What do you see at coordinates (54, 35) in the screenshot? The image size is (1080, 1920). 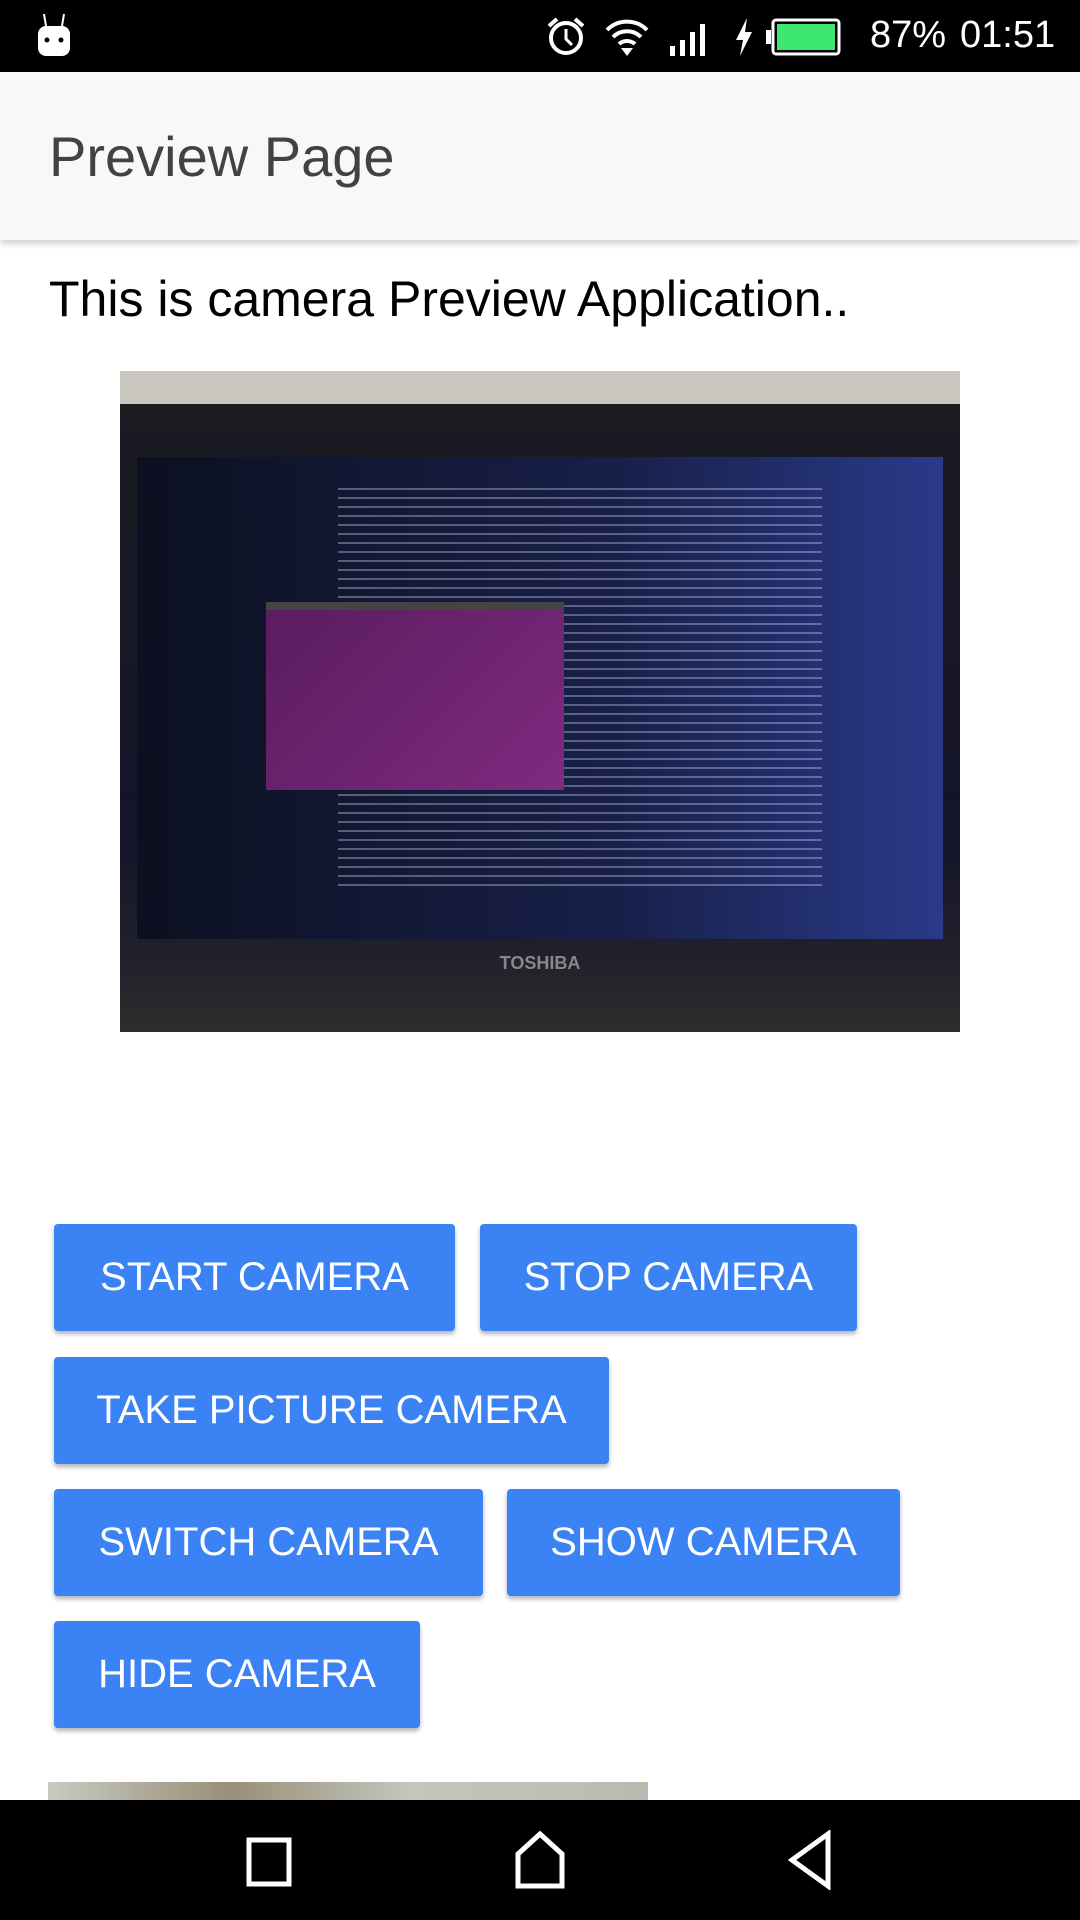 I see `android-notification-icon` at bounding box center [54, 35].